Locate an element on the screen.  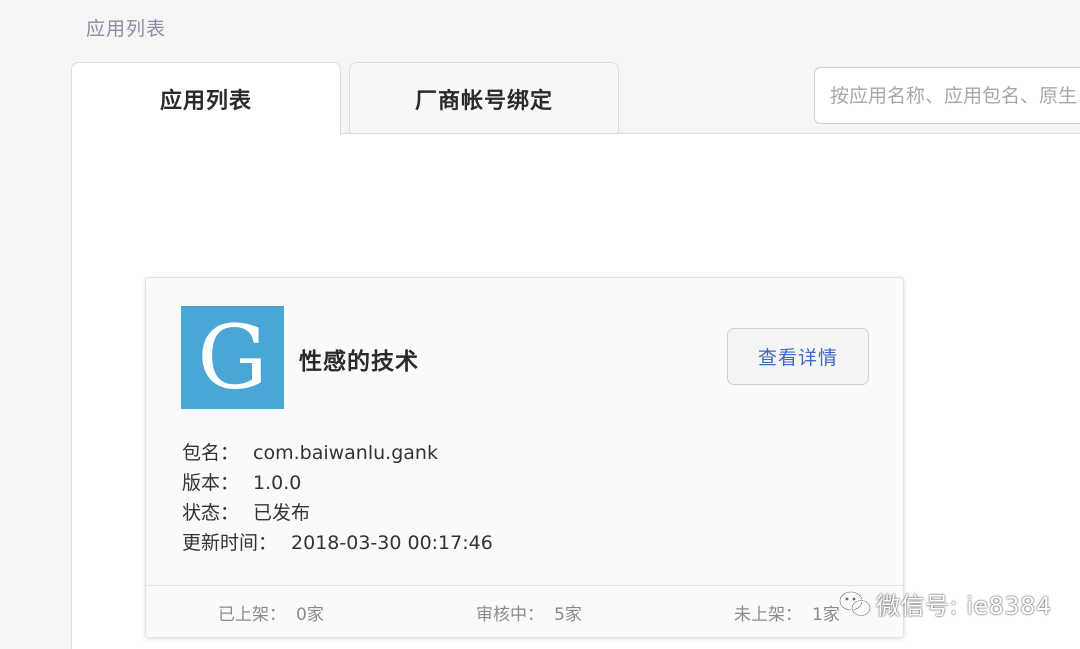
updated-label: 更新时间： is located at coordinates (230, 543).